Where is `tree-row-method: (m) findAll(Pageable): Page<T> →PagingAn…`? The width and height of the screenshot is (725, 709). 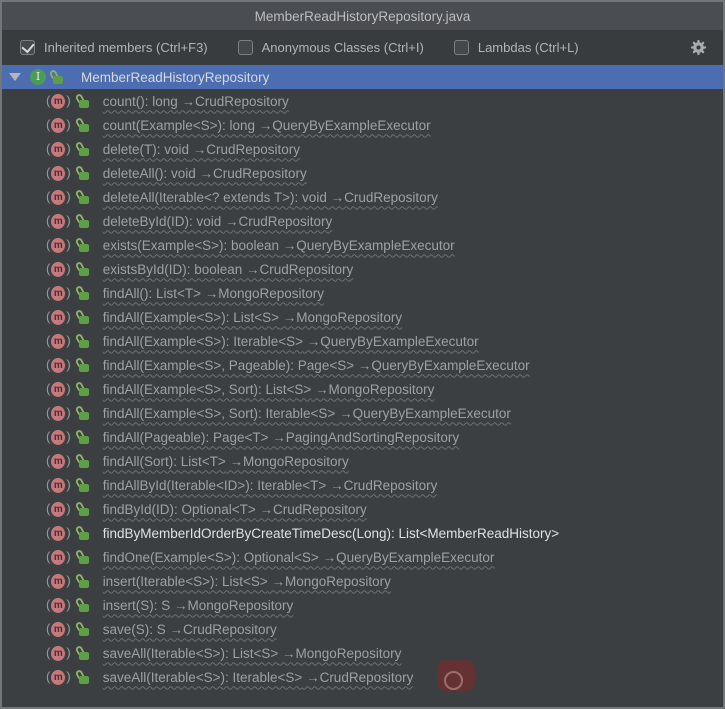 tree-row-method: (m) findAll(Pageable): Page<T> →PagingAn… is located at coordinates (362, 437).